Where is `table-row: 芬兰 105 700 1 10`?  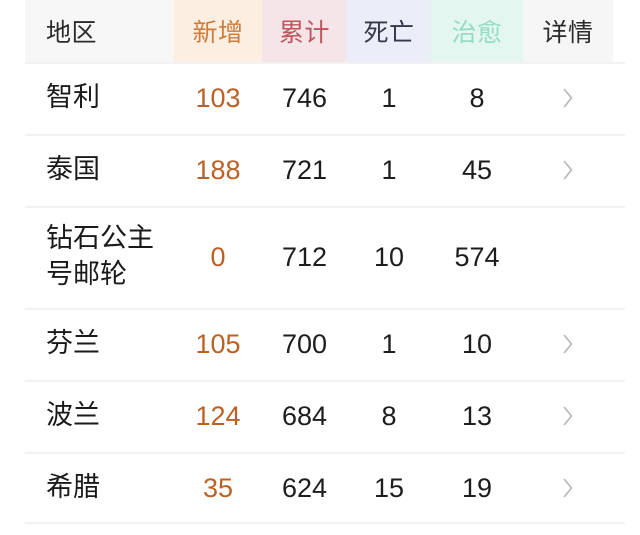 table-row: 芬兰 105 700 1 10 is located at coordinates (320, 344).